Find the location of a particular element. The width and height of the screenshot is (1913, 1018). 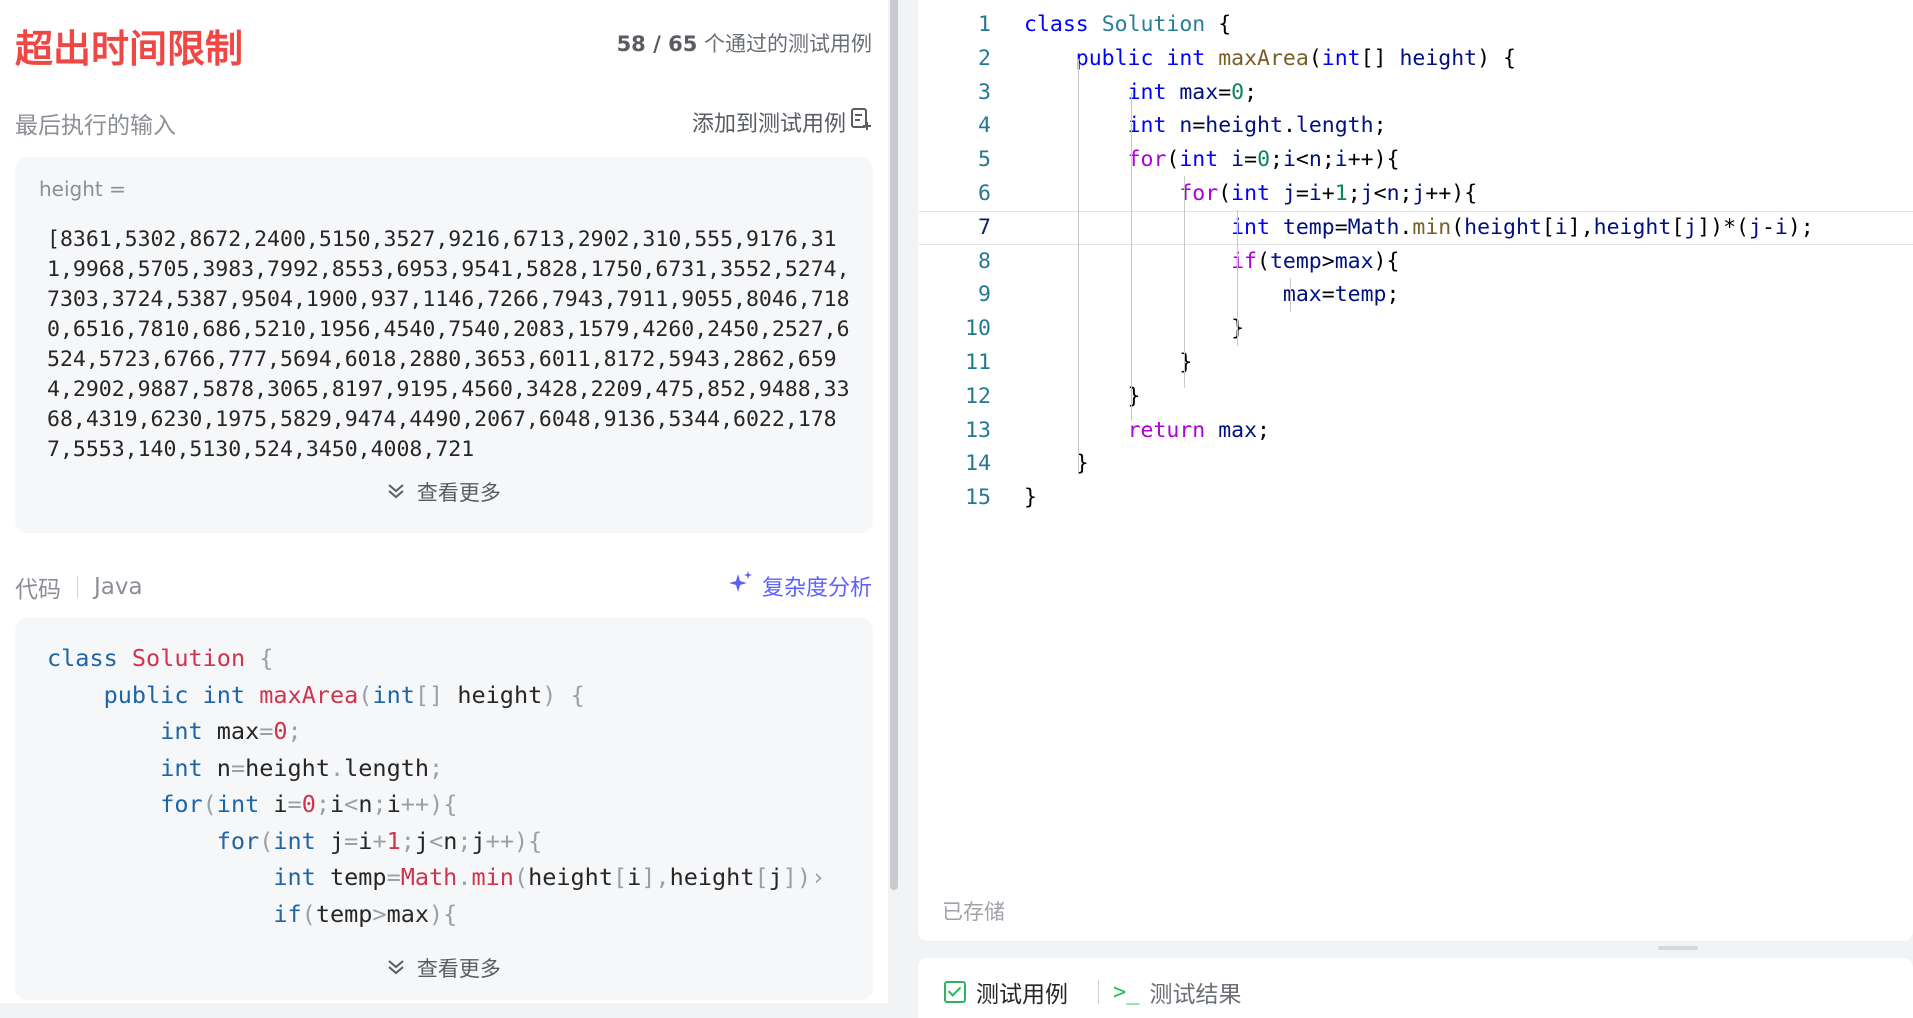

code-line: for(int j=i+1;j<n;j++){ is located at coordinates (379, 840).